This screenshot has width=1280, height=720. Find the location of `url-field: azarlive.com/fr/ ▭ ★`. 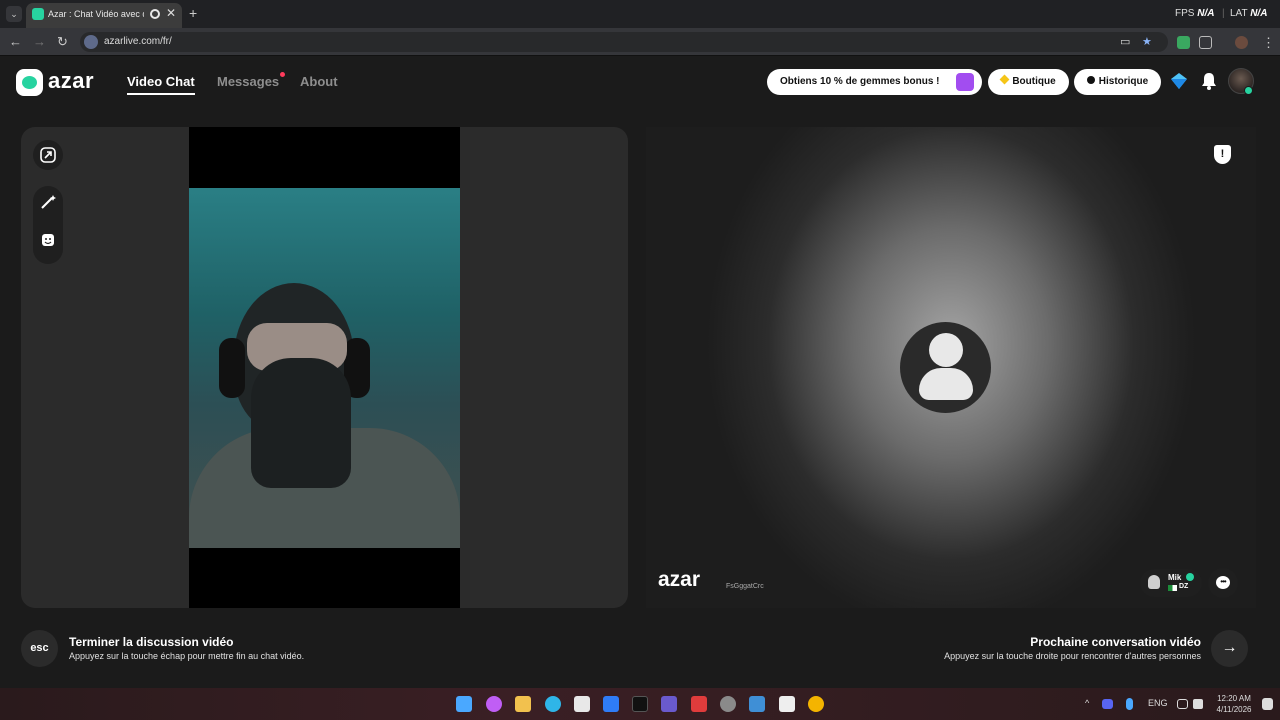

url-field: azarlive.com/fr/ ▭ ★ is located at coordinates (624, 42).